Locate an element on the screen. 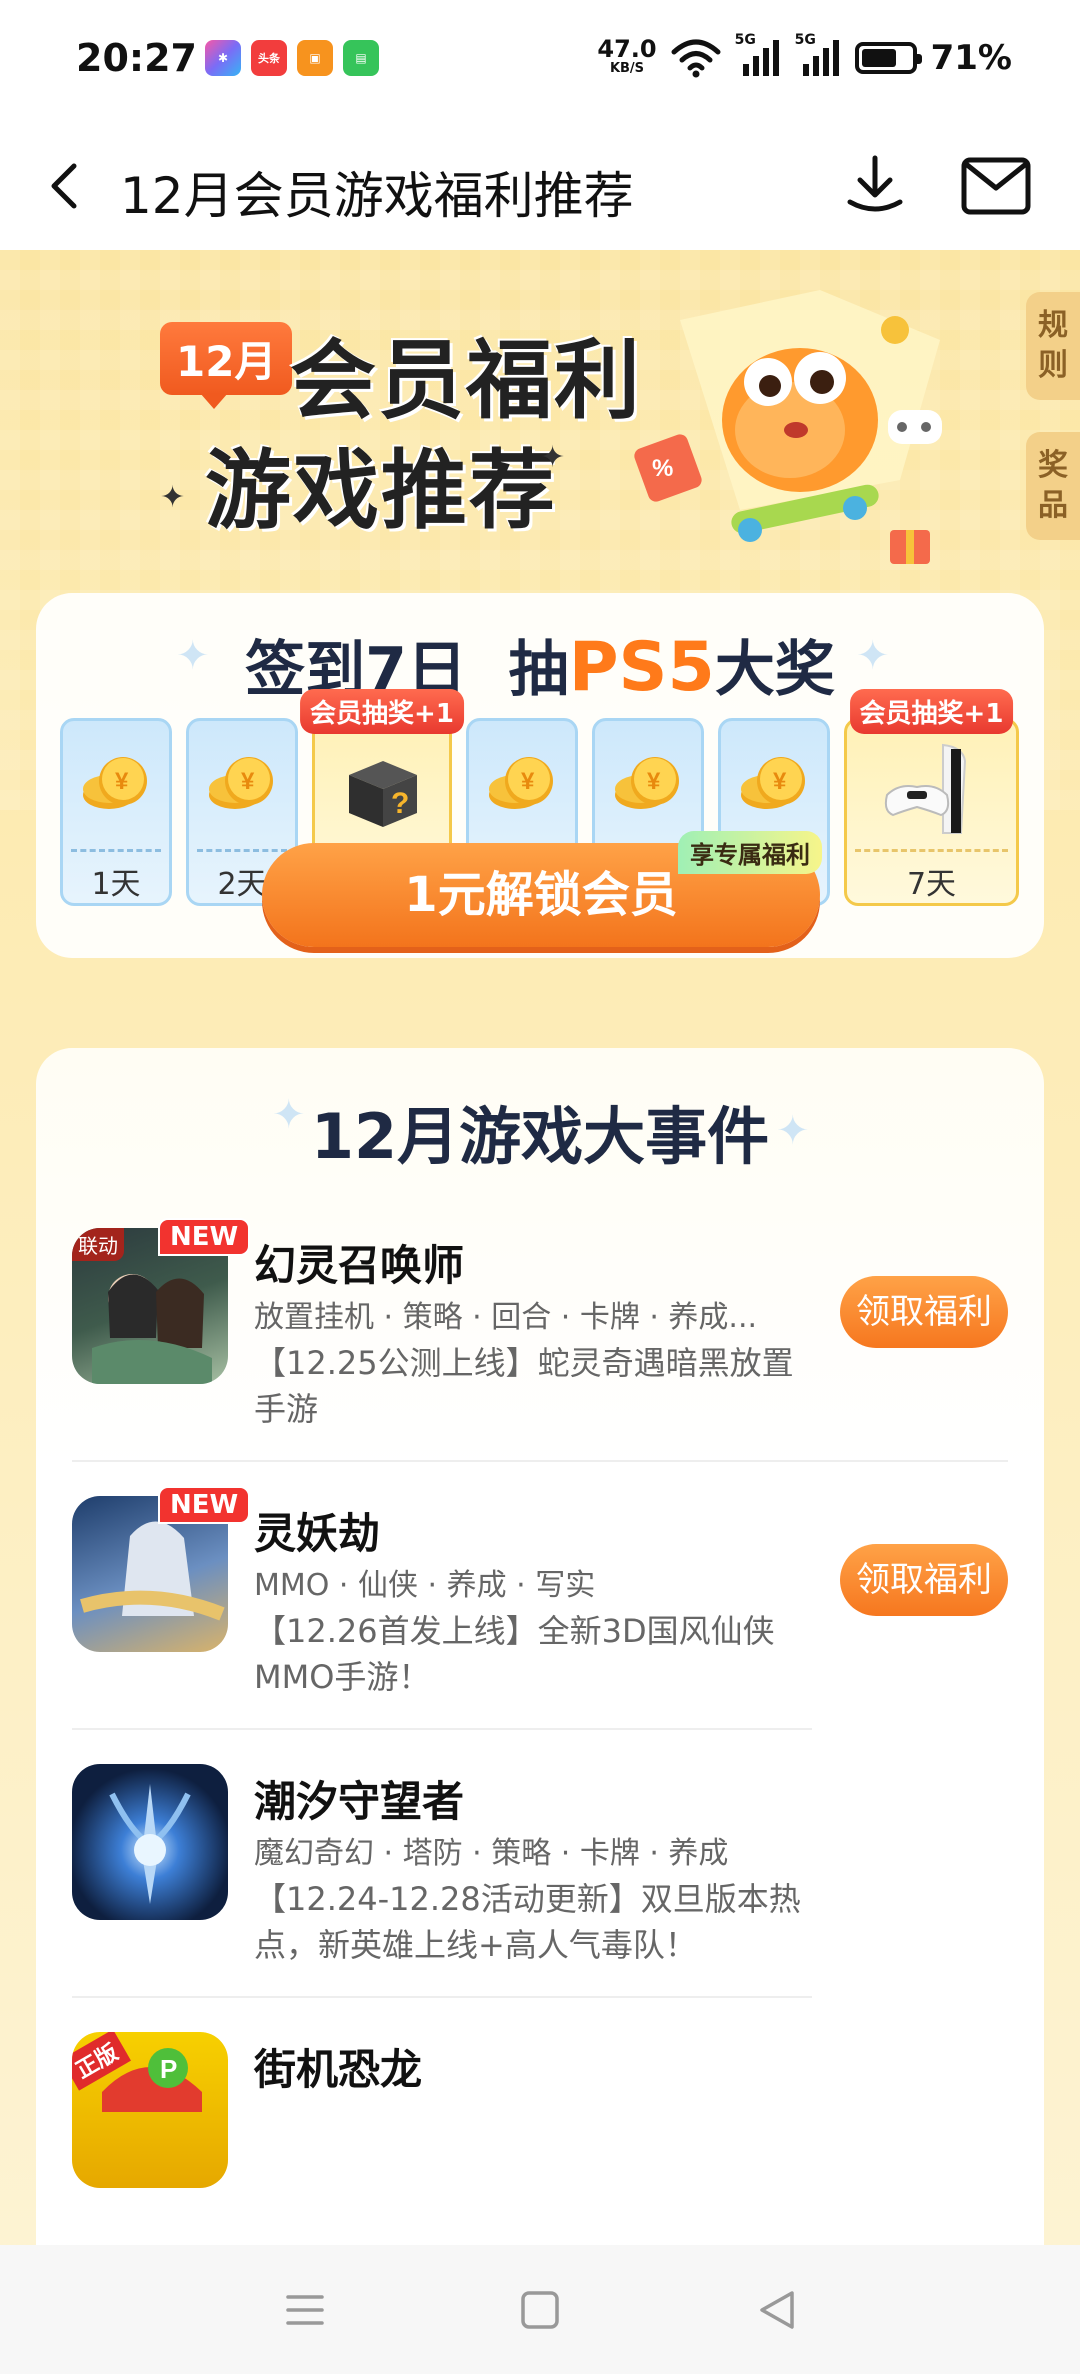 The height and width of the screenshot is (2374, 1080). signal-5g-2: 5G is located at coordinates (818, 55).